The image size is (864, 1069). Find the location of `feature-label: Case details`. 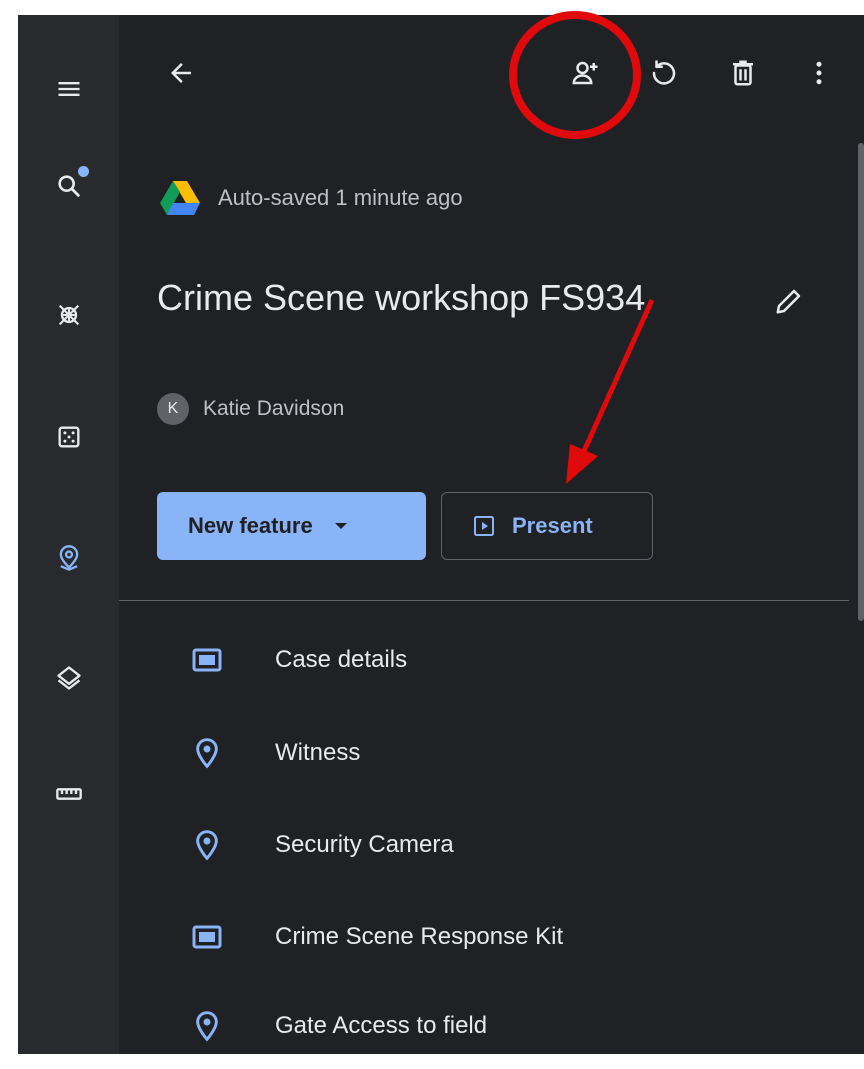

feature-label: Case details is located at coordinates (341, 659).